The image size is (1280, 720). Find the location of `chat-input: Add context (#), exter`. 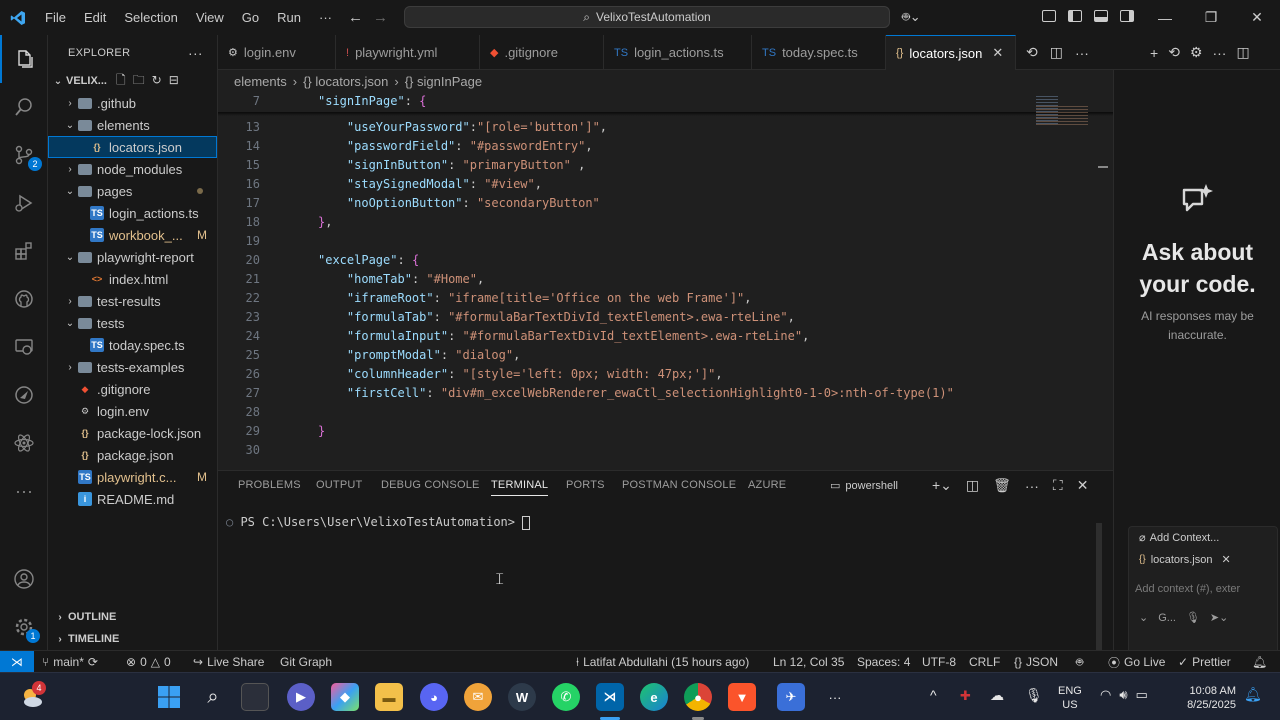

chat-input: Add context (#), exter is located at coordinates (1204, 589).